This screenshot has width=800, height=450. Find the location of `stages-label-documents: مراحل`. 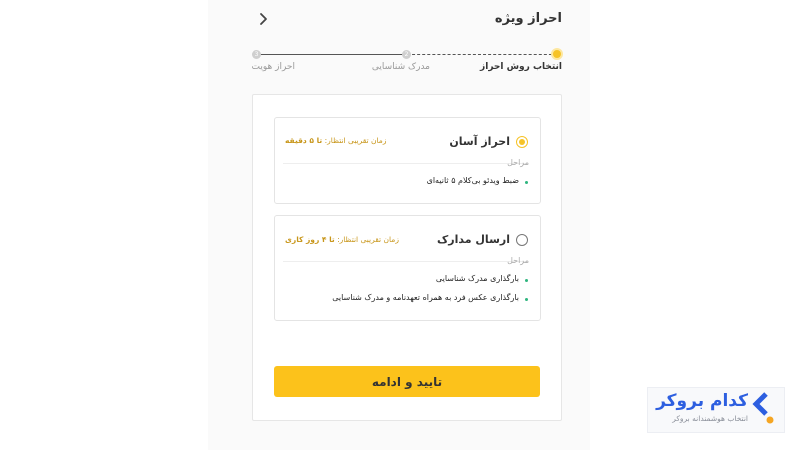

stages-label-documents: مراحل is located at coordinates (518, 260).